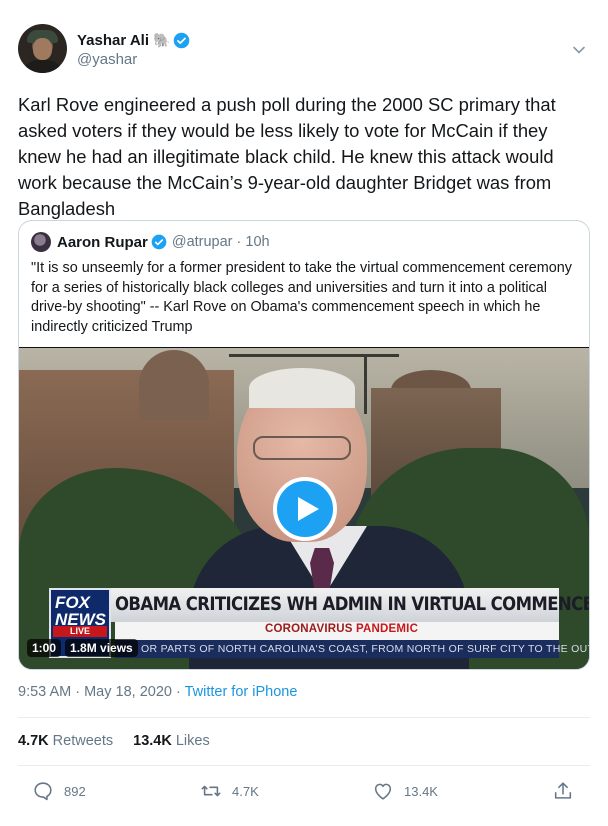 The image size is (608, 826). What do you see at coordinates (161, 39) in the screenshot?
I see `elephant-emoji: 🐘` at bounding box center [161, 39].